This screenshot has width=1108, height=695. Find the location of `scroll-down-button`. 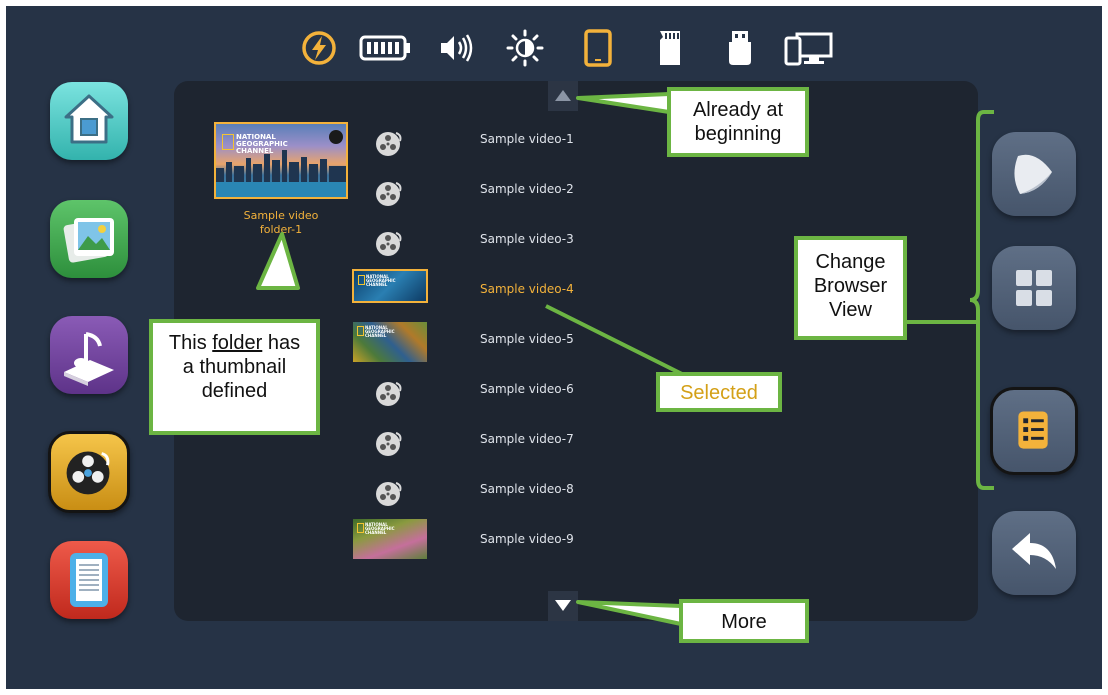

scroll-down-button is located at coordinates (563, 606).